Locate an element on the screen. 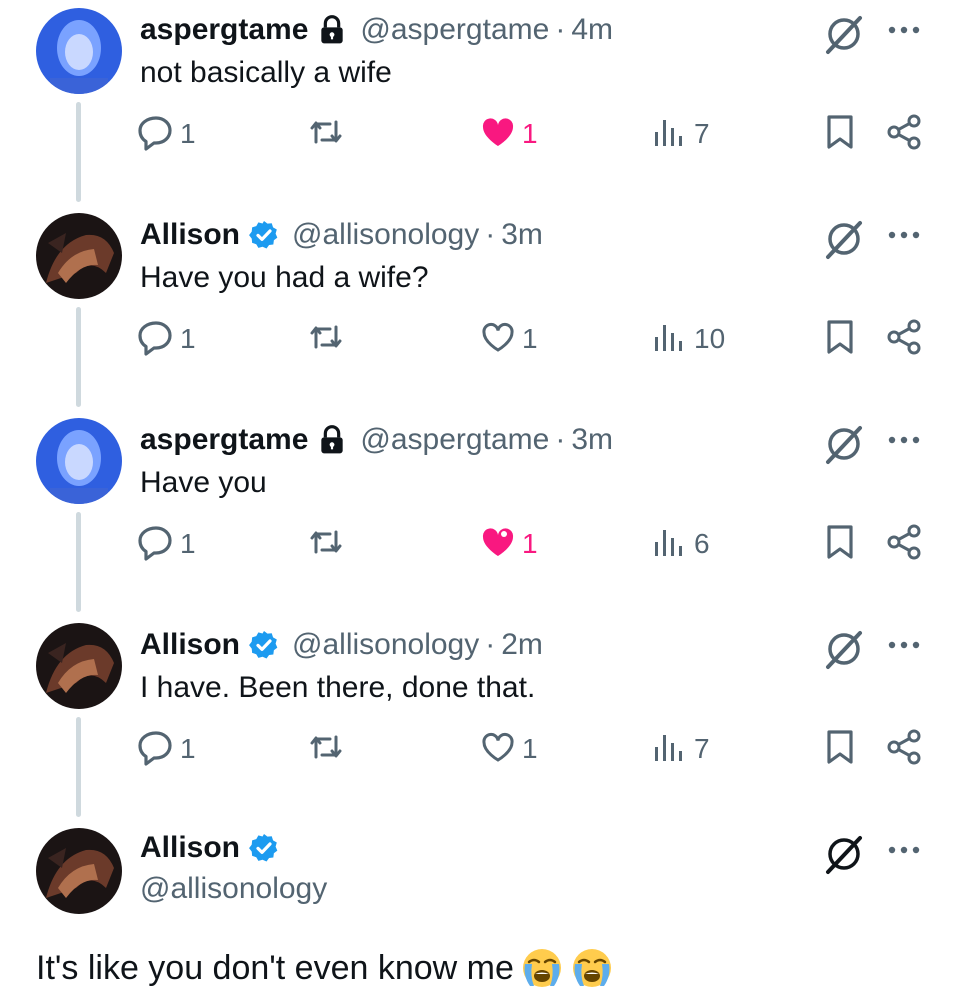 The width and height of the screenshot is (960, 1007). timestamp: 4m is located at coordinates (592, 30).